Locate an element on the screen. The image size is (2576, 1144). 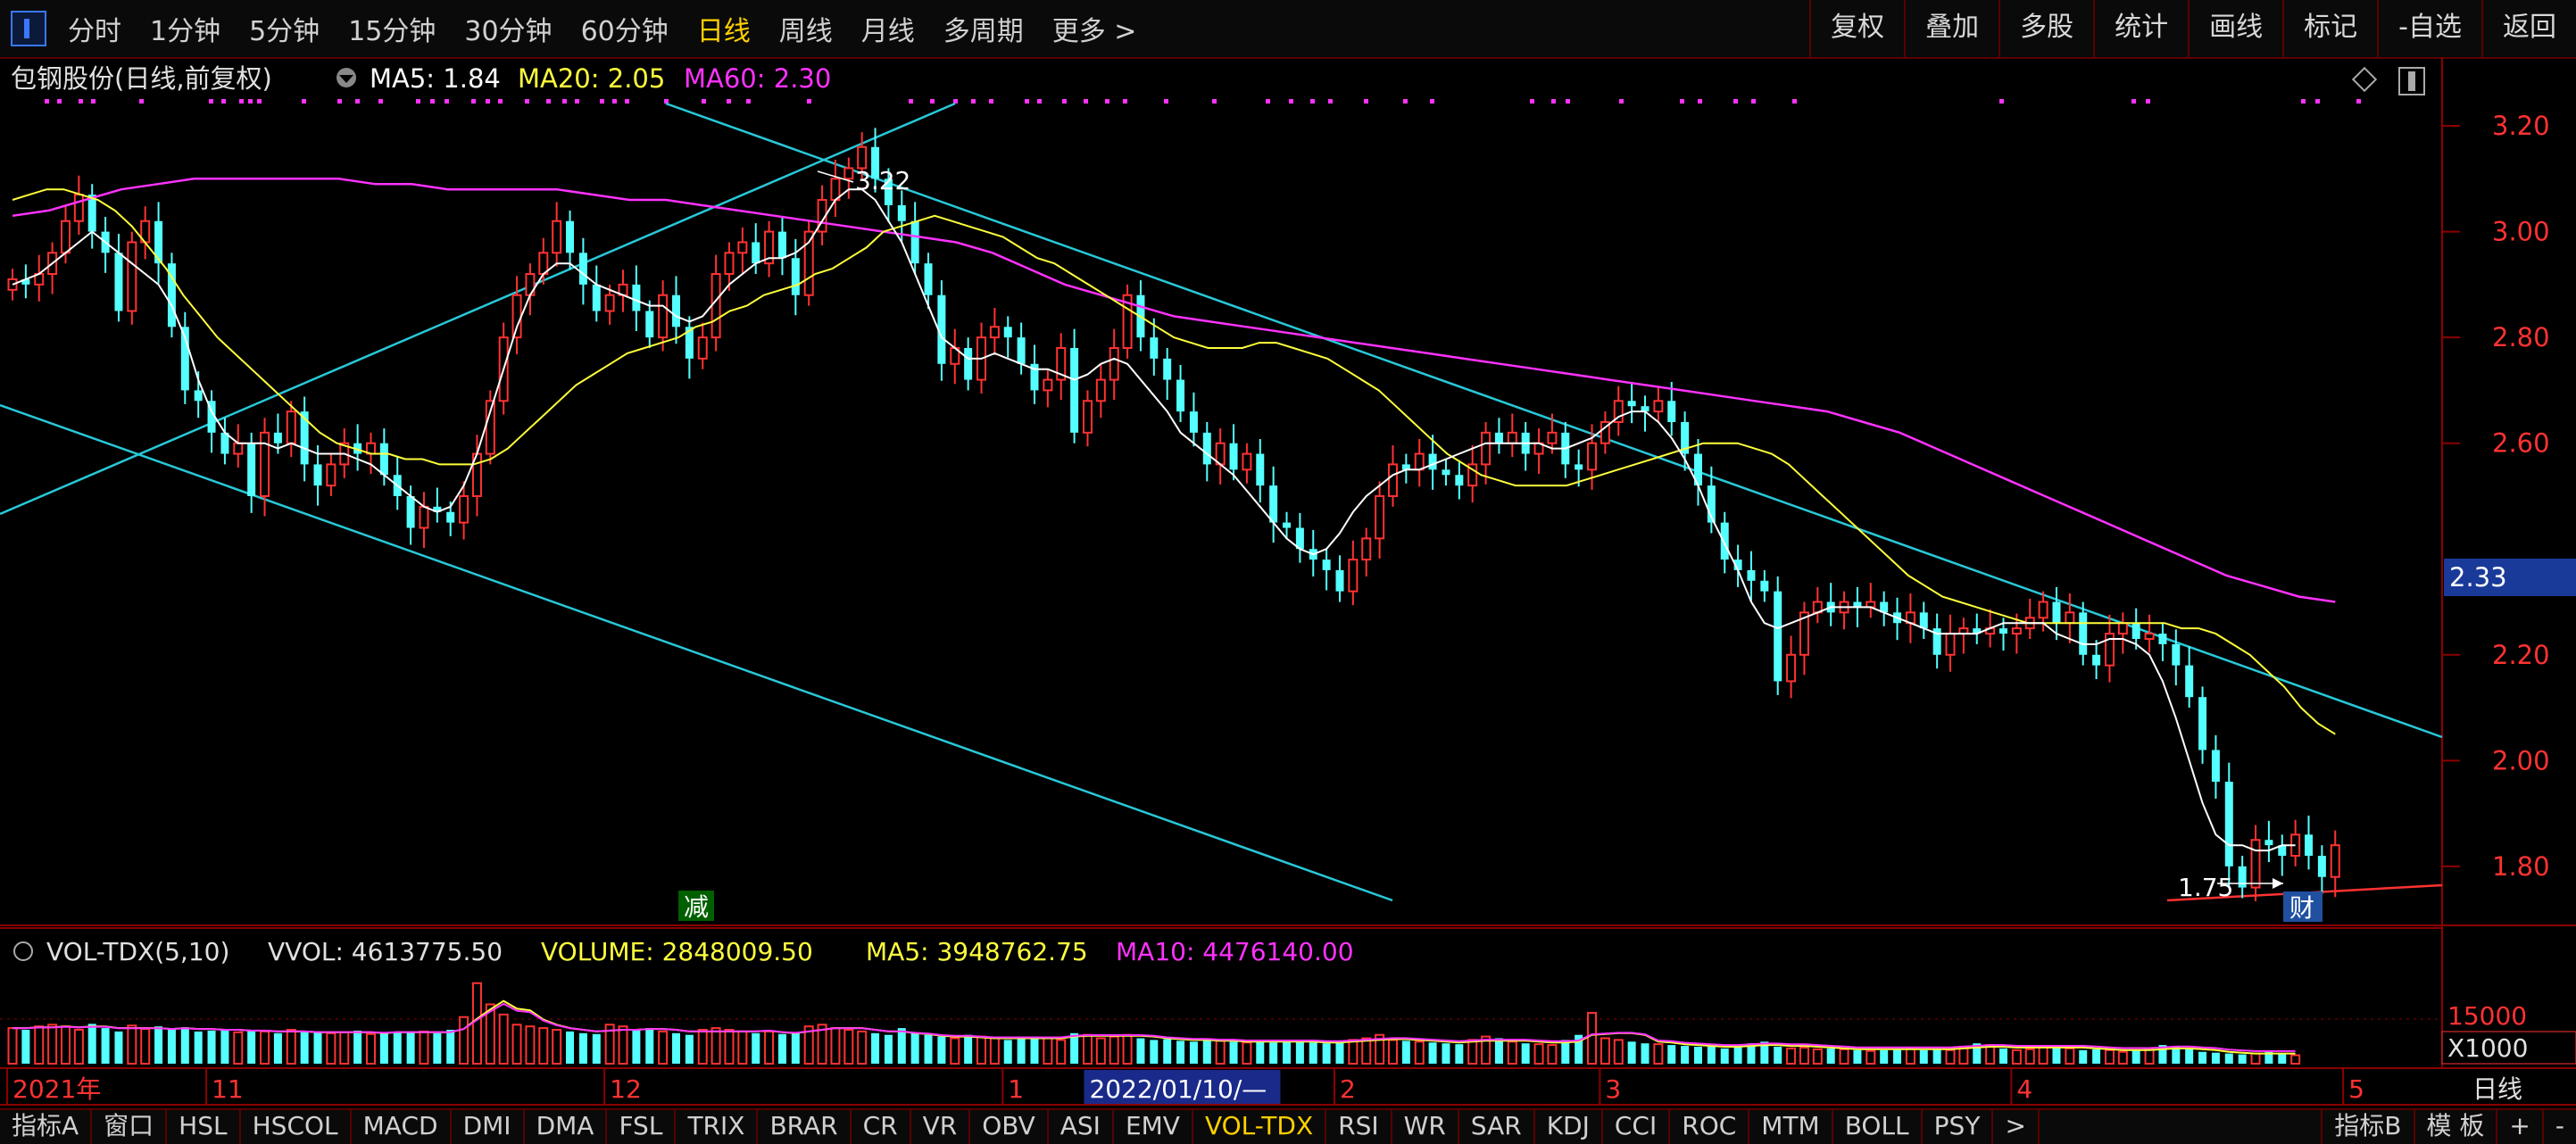
panel-toggle-icon is located at coordinates (28, 28).